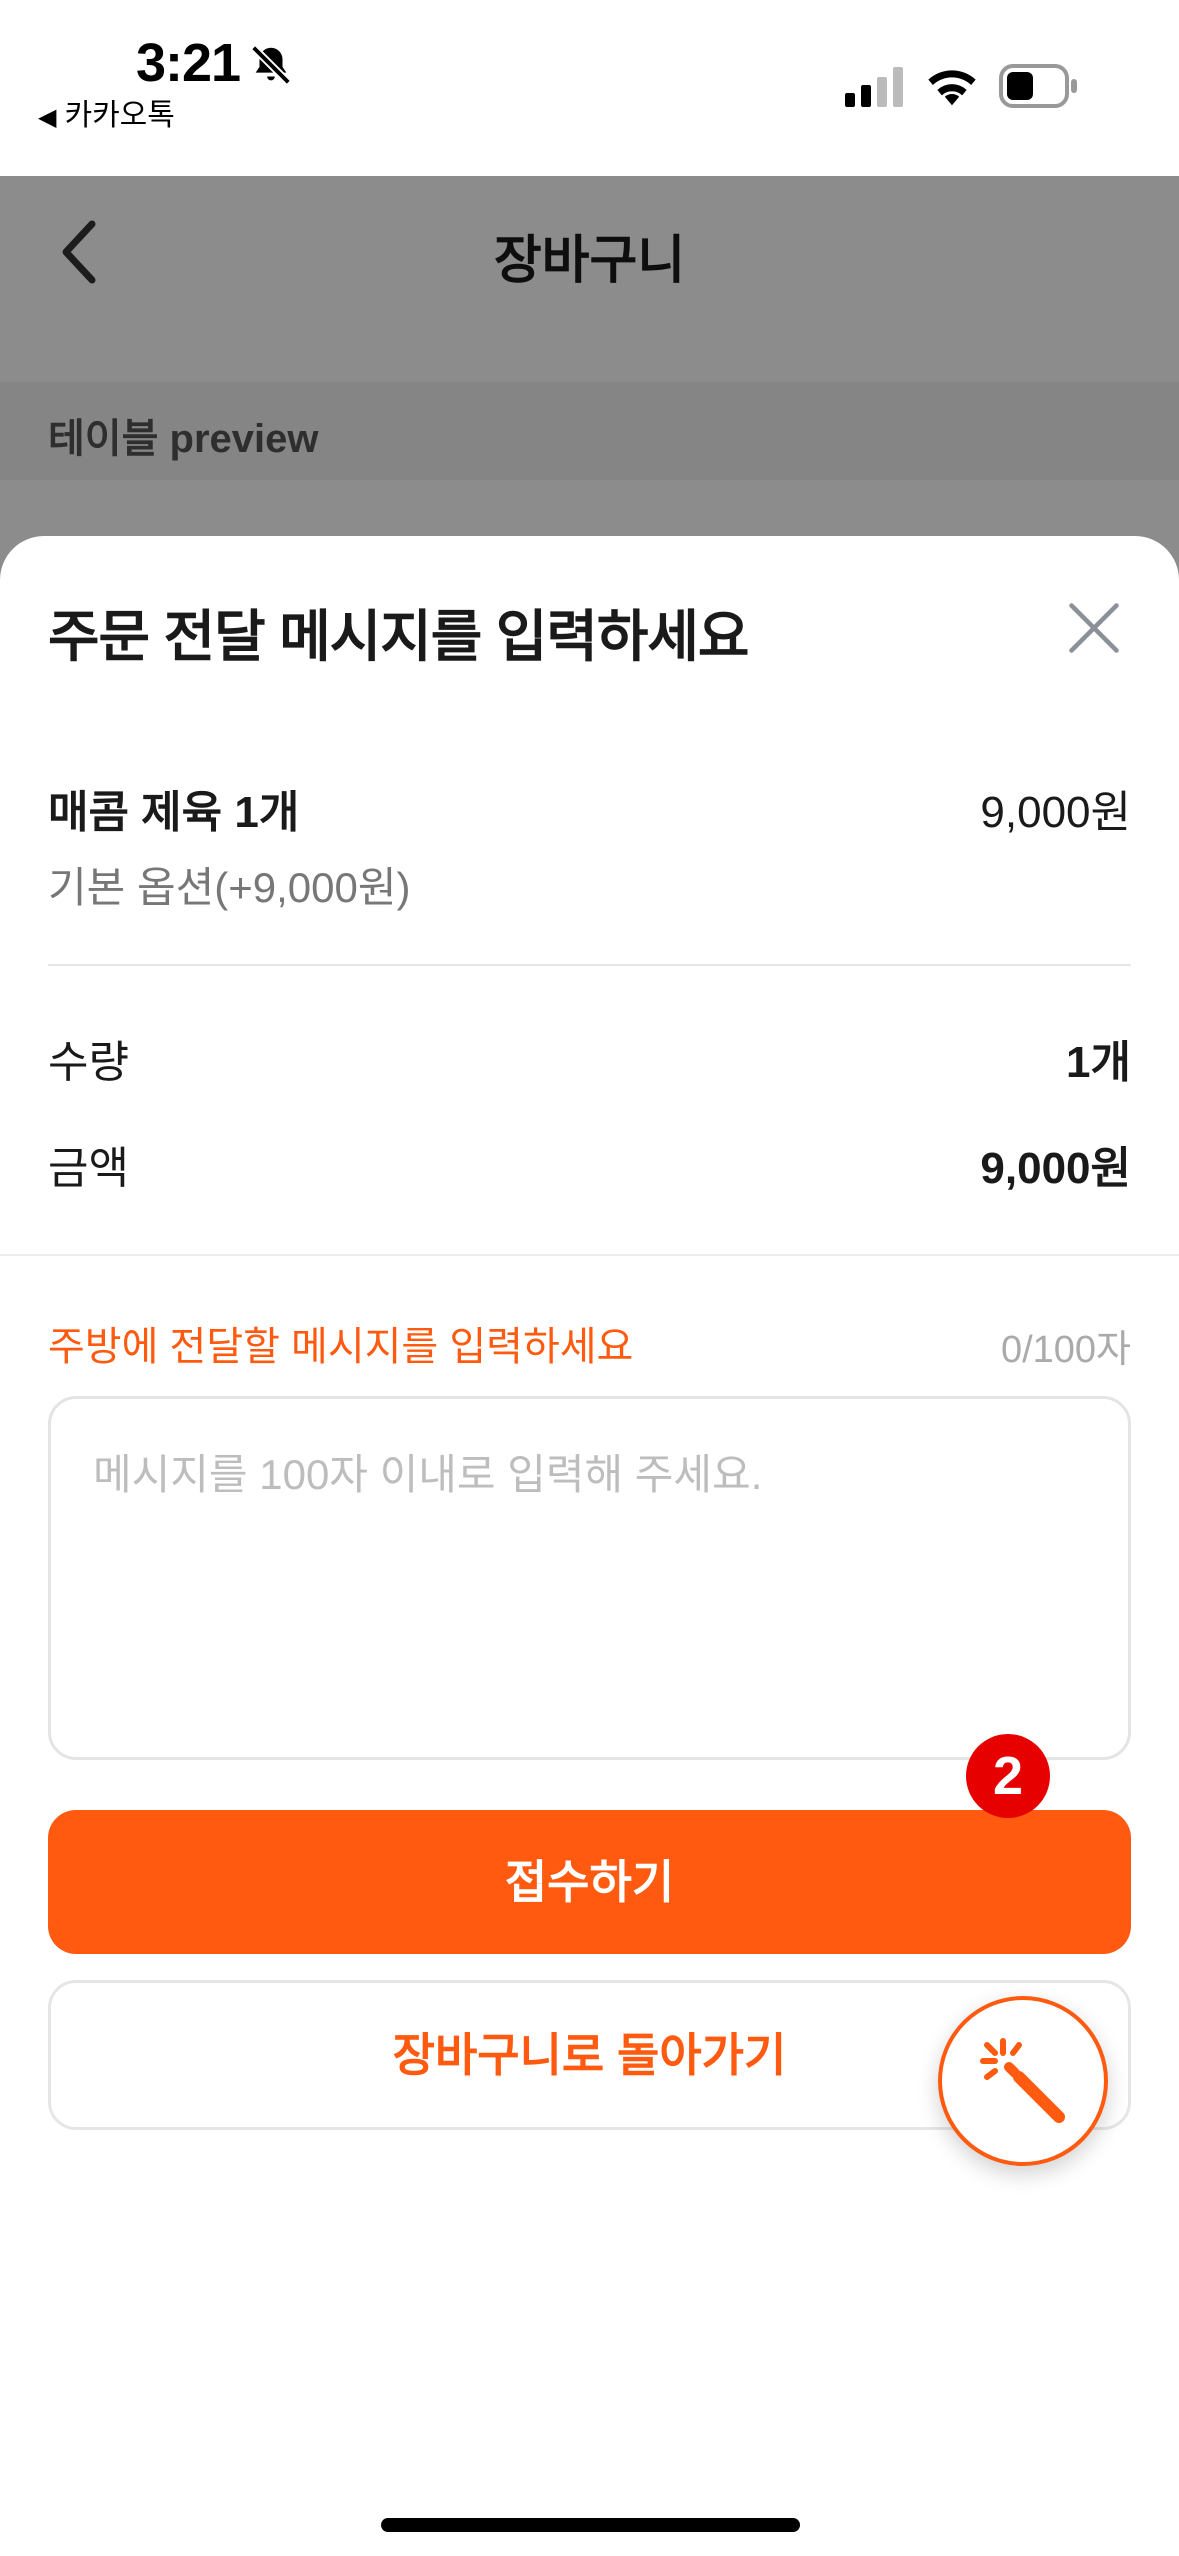  Describe the element at coordinates (1065, 1350) in the screenshot. I see `message-char-count: 0/100자` at that location.